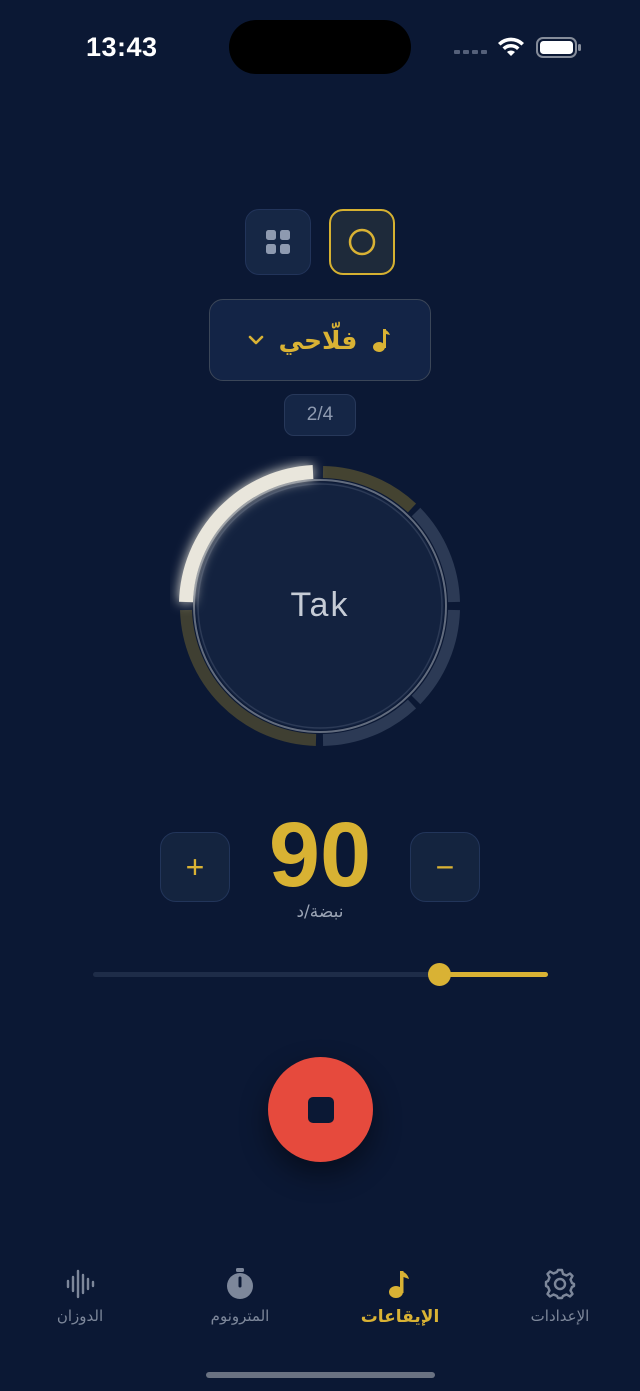  Describe the element at coordinates (240, 1316) in the screenshot. I see `tab-label: المترونوم` at that location.